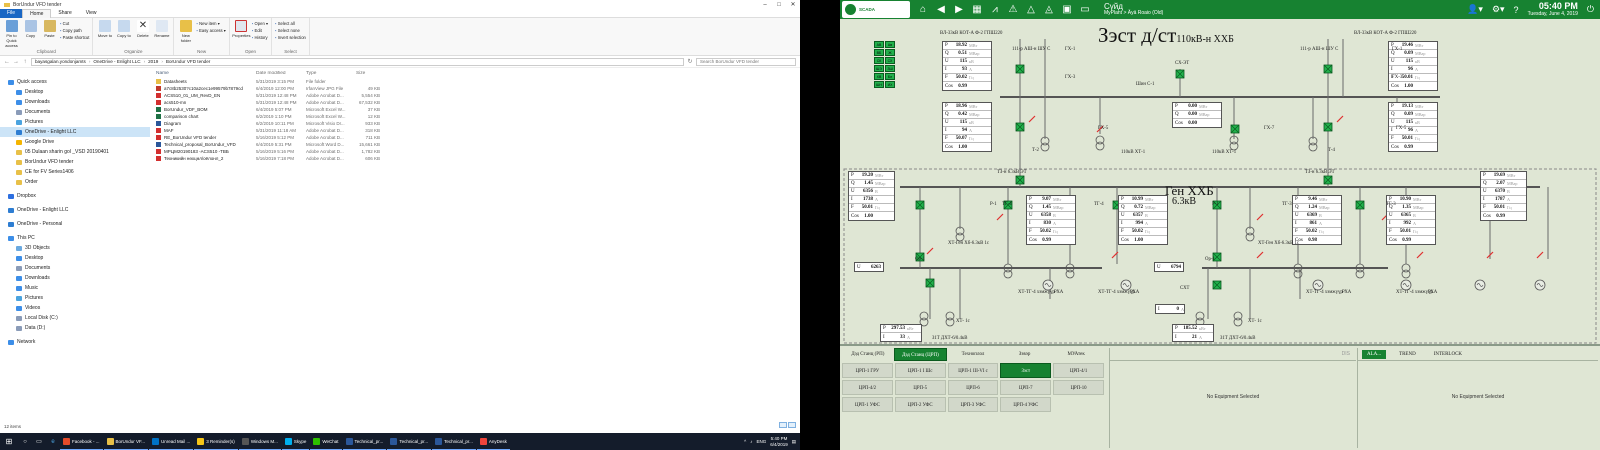  What do you see at coordinates (868, 354) in the screenshot?
I see `station-tab: Дэд Станц (РП)` at bounding box center [868, 354].